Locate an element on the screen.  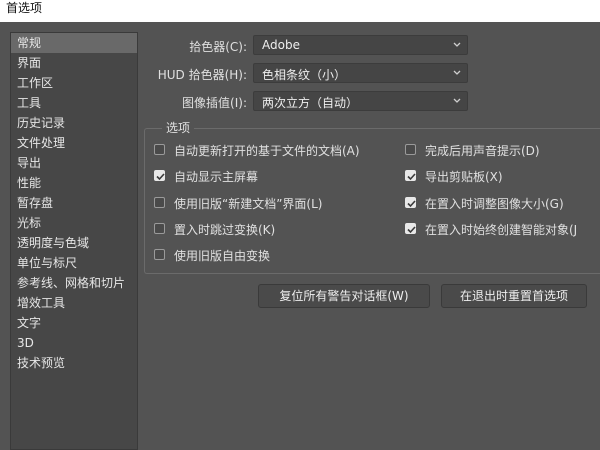
interpolation-select: 两次立方（自动） is located at coordinates (360, 101).